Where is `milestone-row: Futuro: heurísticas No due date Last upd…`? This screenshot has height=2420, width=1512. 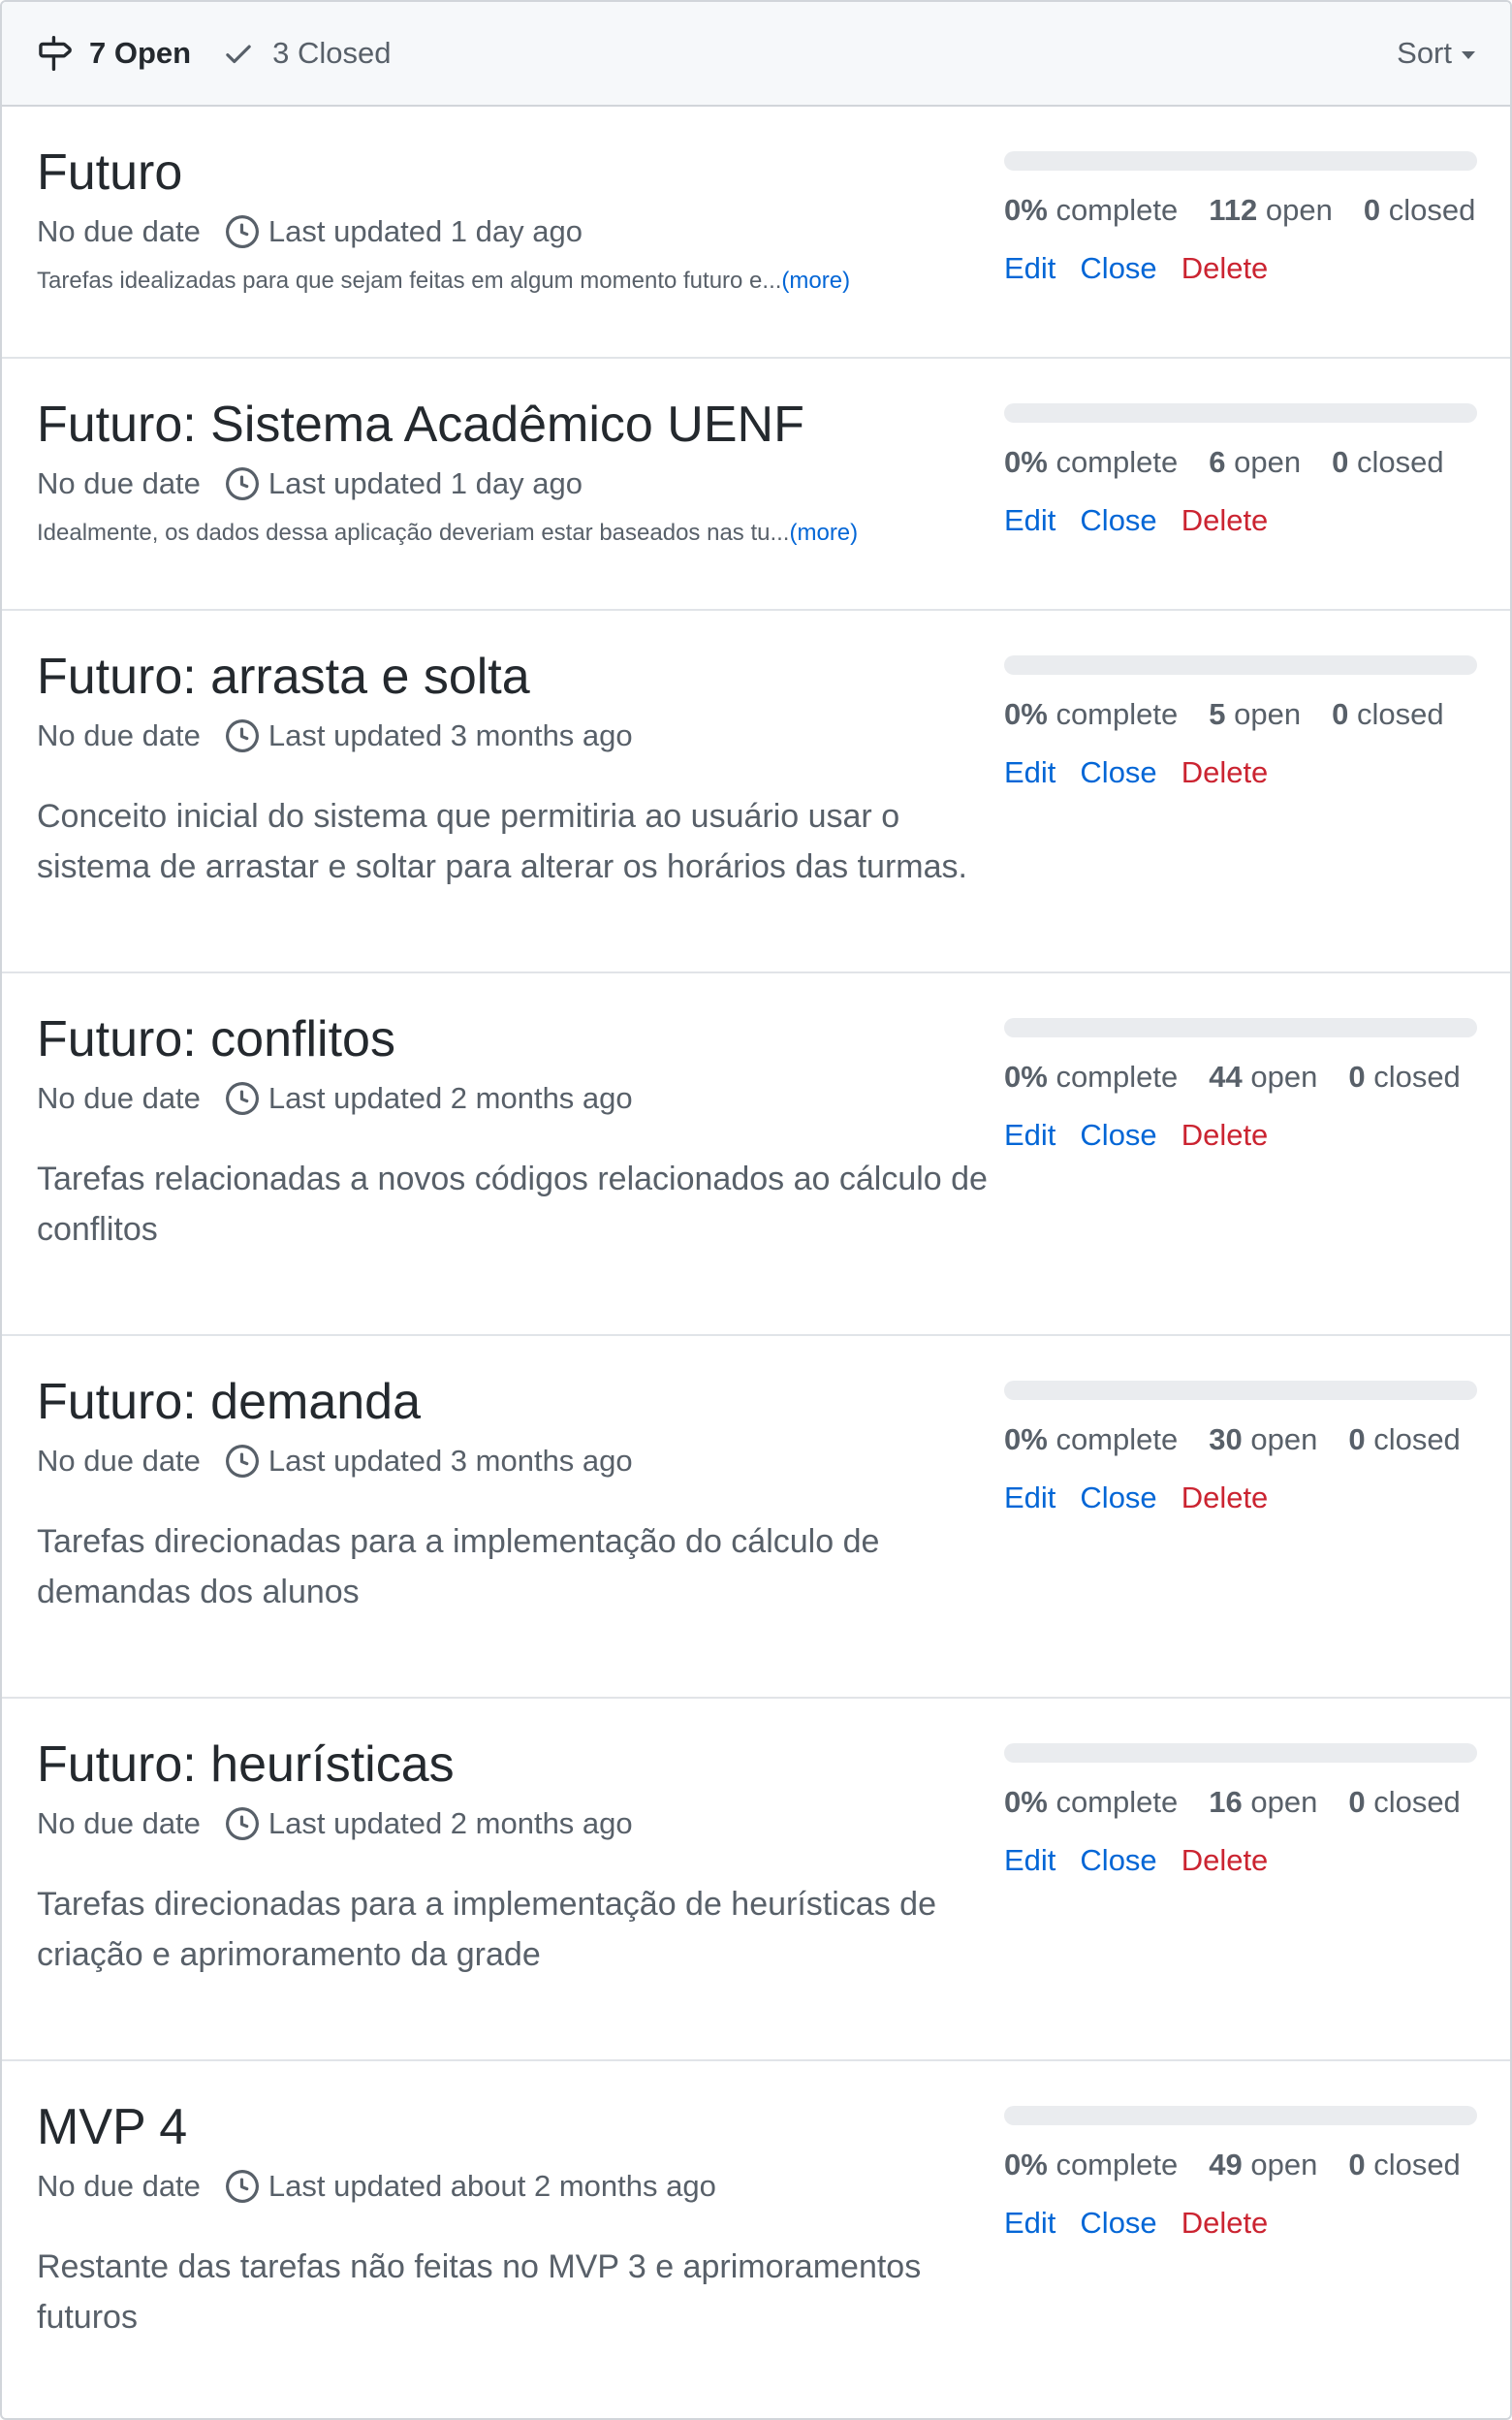 milestone-row: Futuro: heurísticas No due date Last upd… is located at coordinates (756, 1880).